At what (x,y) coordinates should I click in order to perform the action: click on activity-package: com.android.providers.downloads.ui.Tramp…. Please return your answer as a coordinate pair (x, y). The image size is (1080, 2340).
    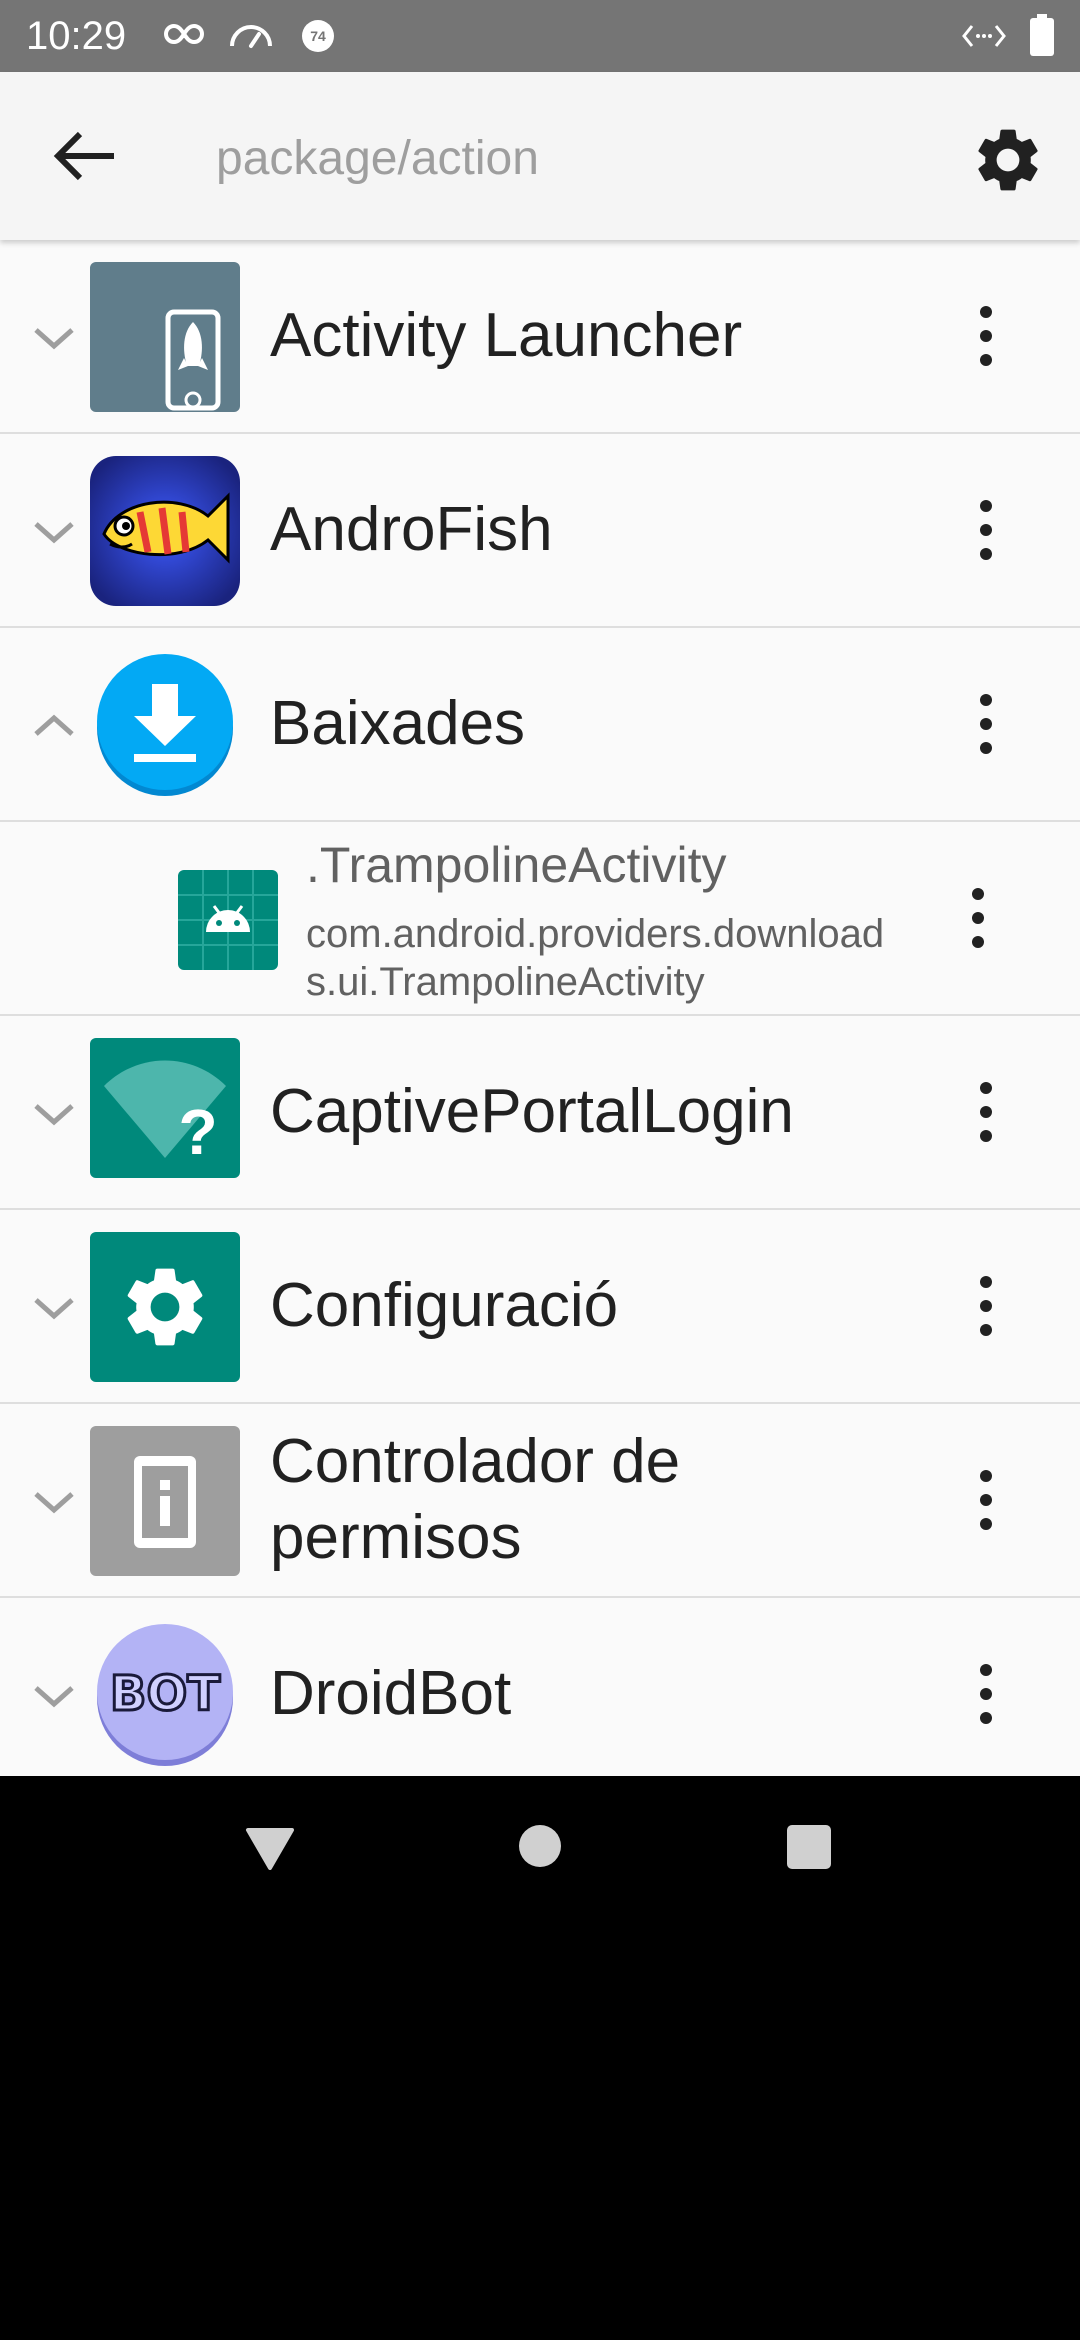
    Looking at the image, I should click on (595, 958).